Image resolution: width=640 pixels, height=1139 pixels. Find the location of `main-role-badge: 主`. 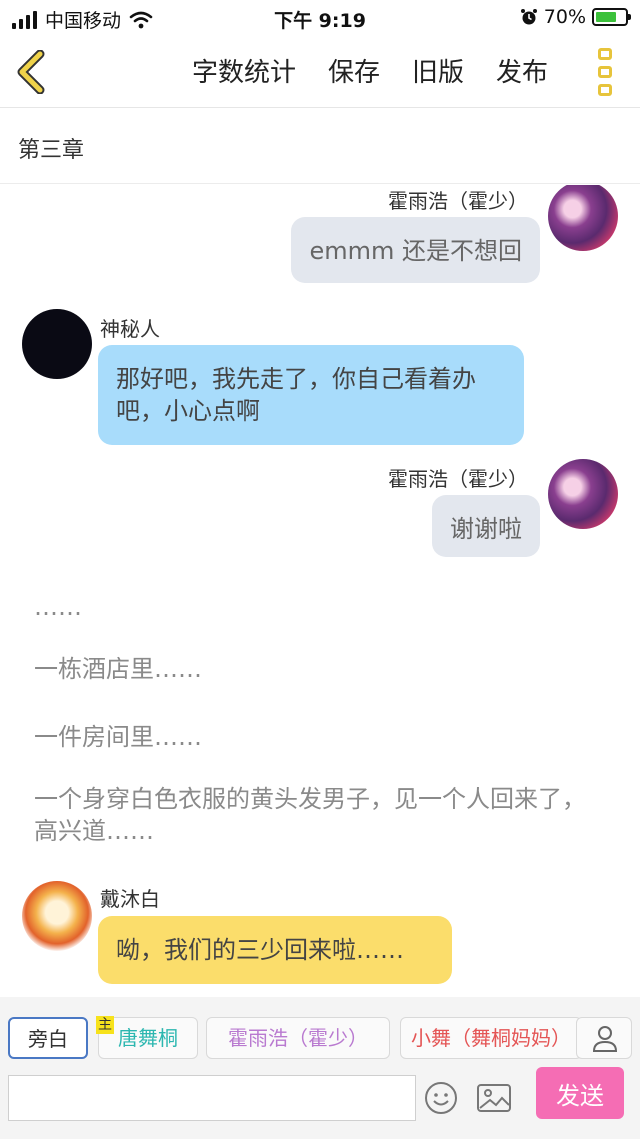

main-role-badge: 主 is located at coordinates (105, 1025).